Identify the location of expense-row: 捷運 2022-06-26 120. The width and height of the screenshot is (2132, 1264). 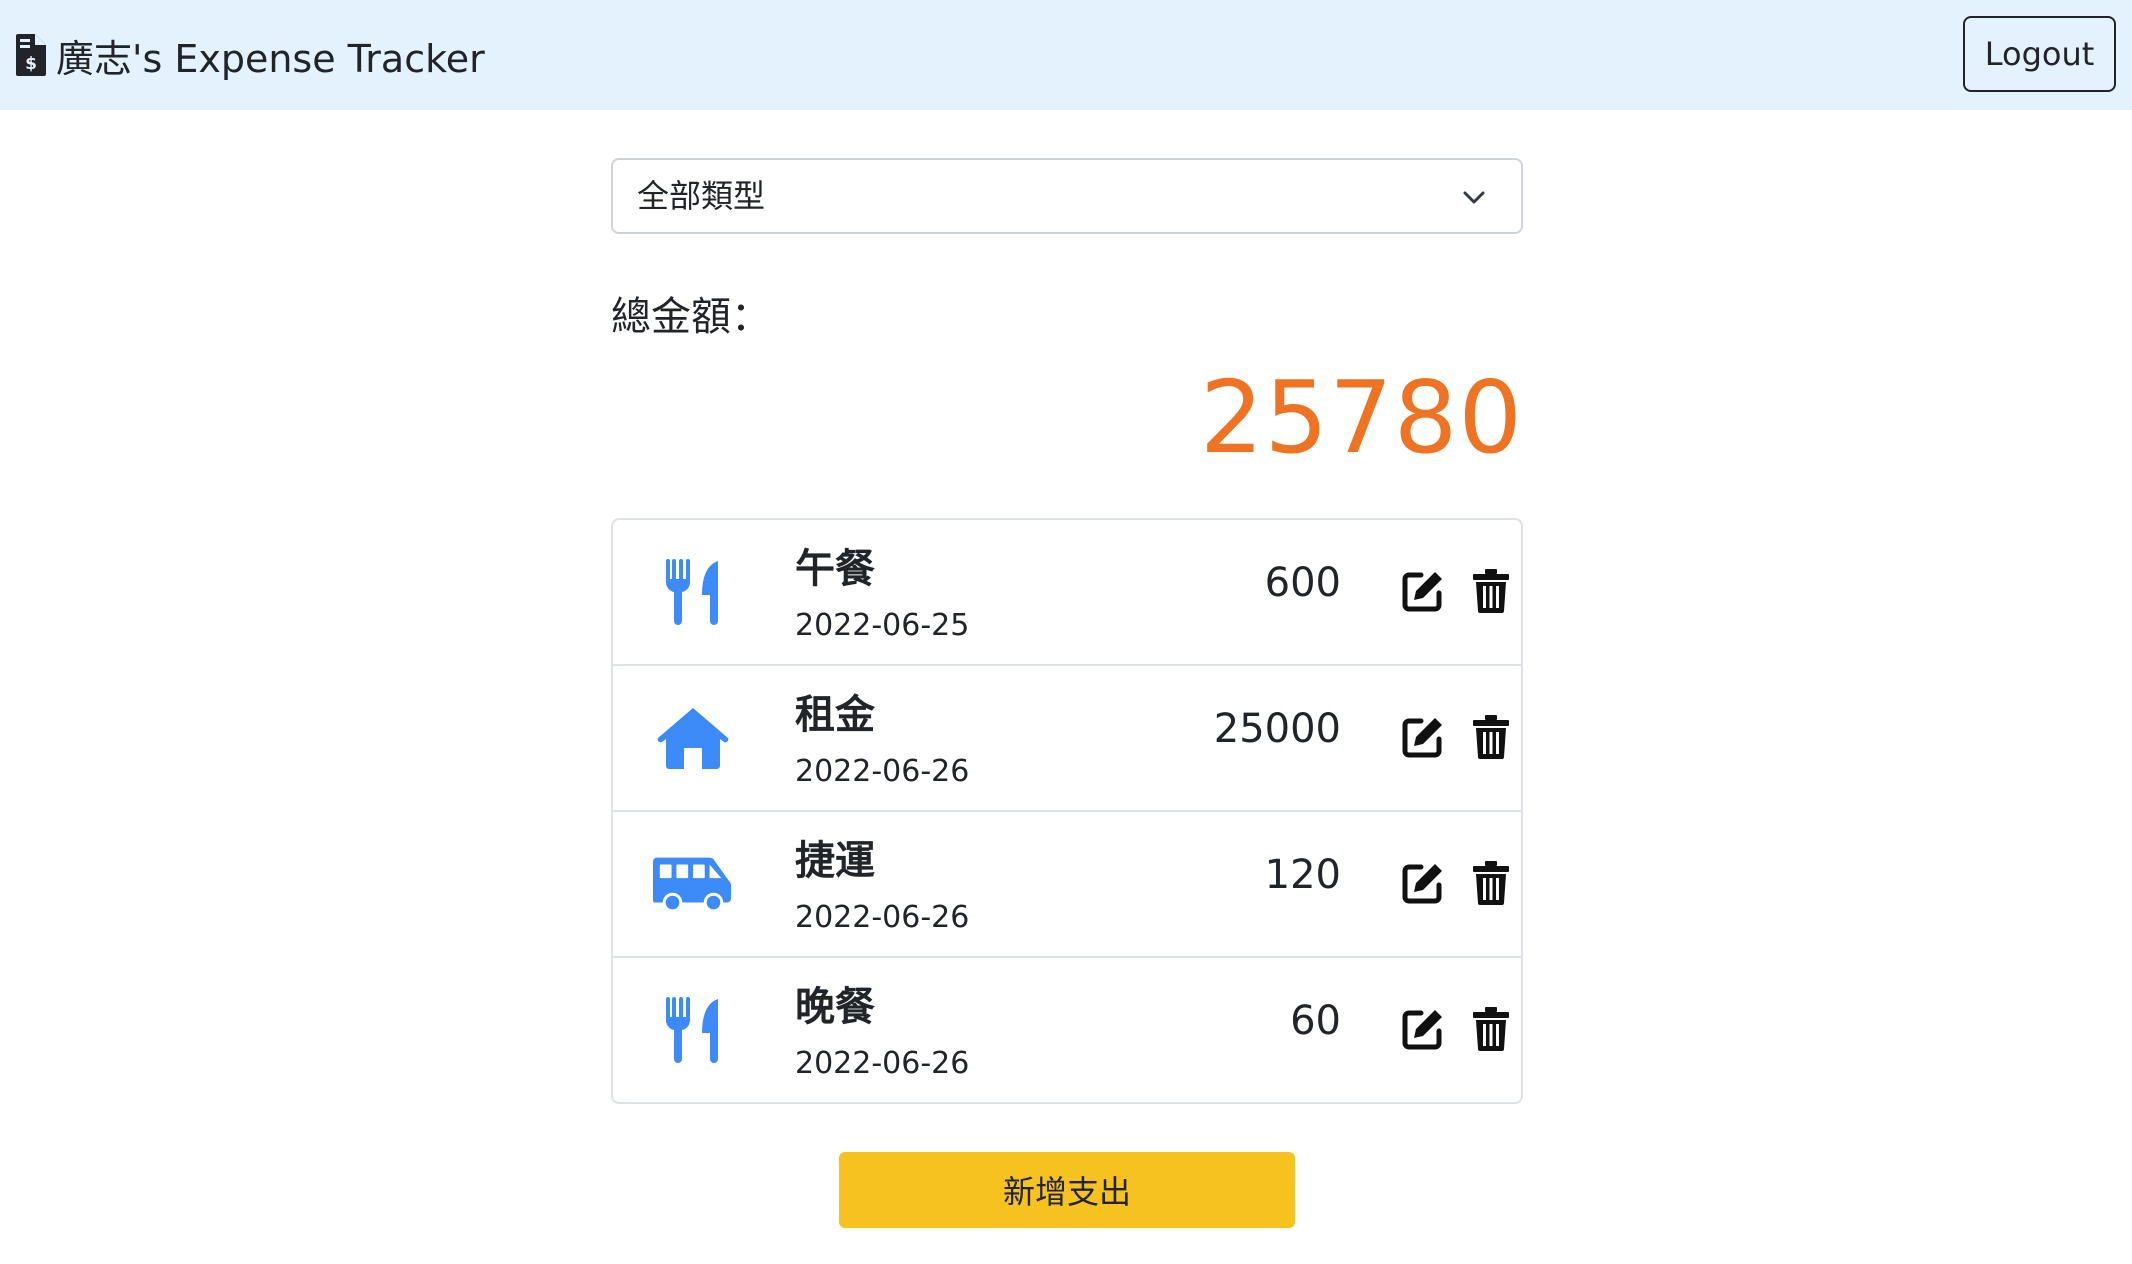
(1067, 885).